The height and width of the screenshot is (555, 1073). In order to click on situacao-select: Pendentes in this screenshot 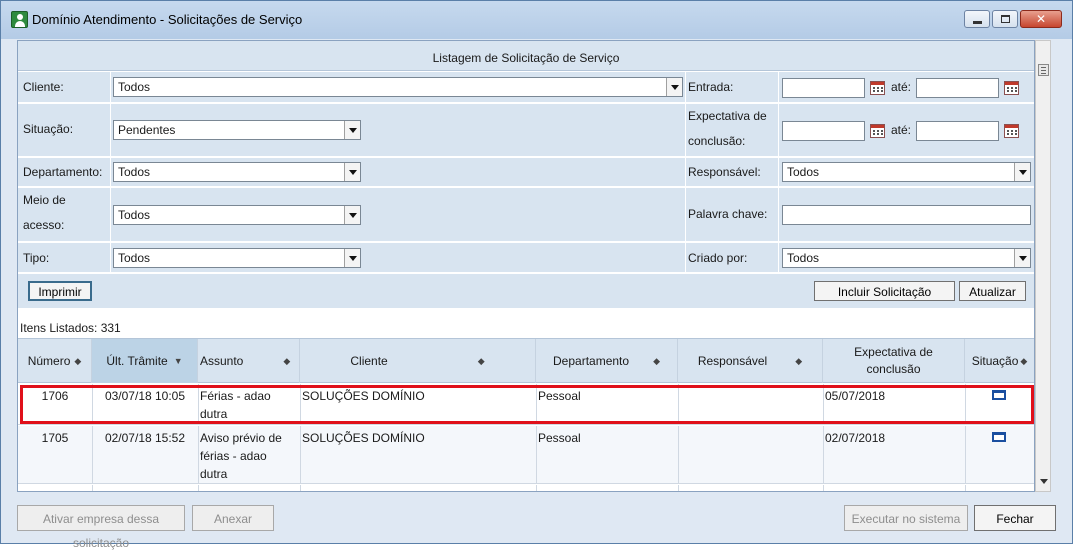, I will do `click(237, 130)`.